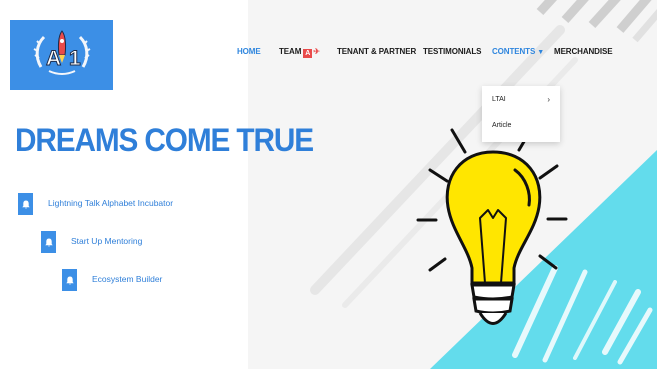  What do you see at coordinates (583, 52) in the screenshot?
I see `nav-merchandise: MERCHANDISE` at bounding box center [583, 52].